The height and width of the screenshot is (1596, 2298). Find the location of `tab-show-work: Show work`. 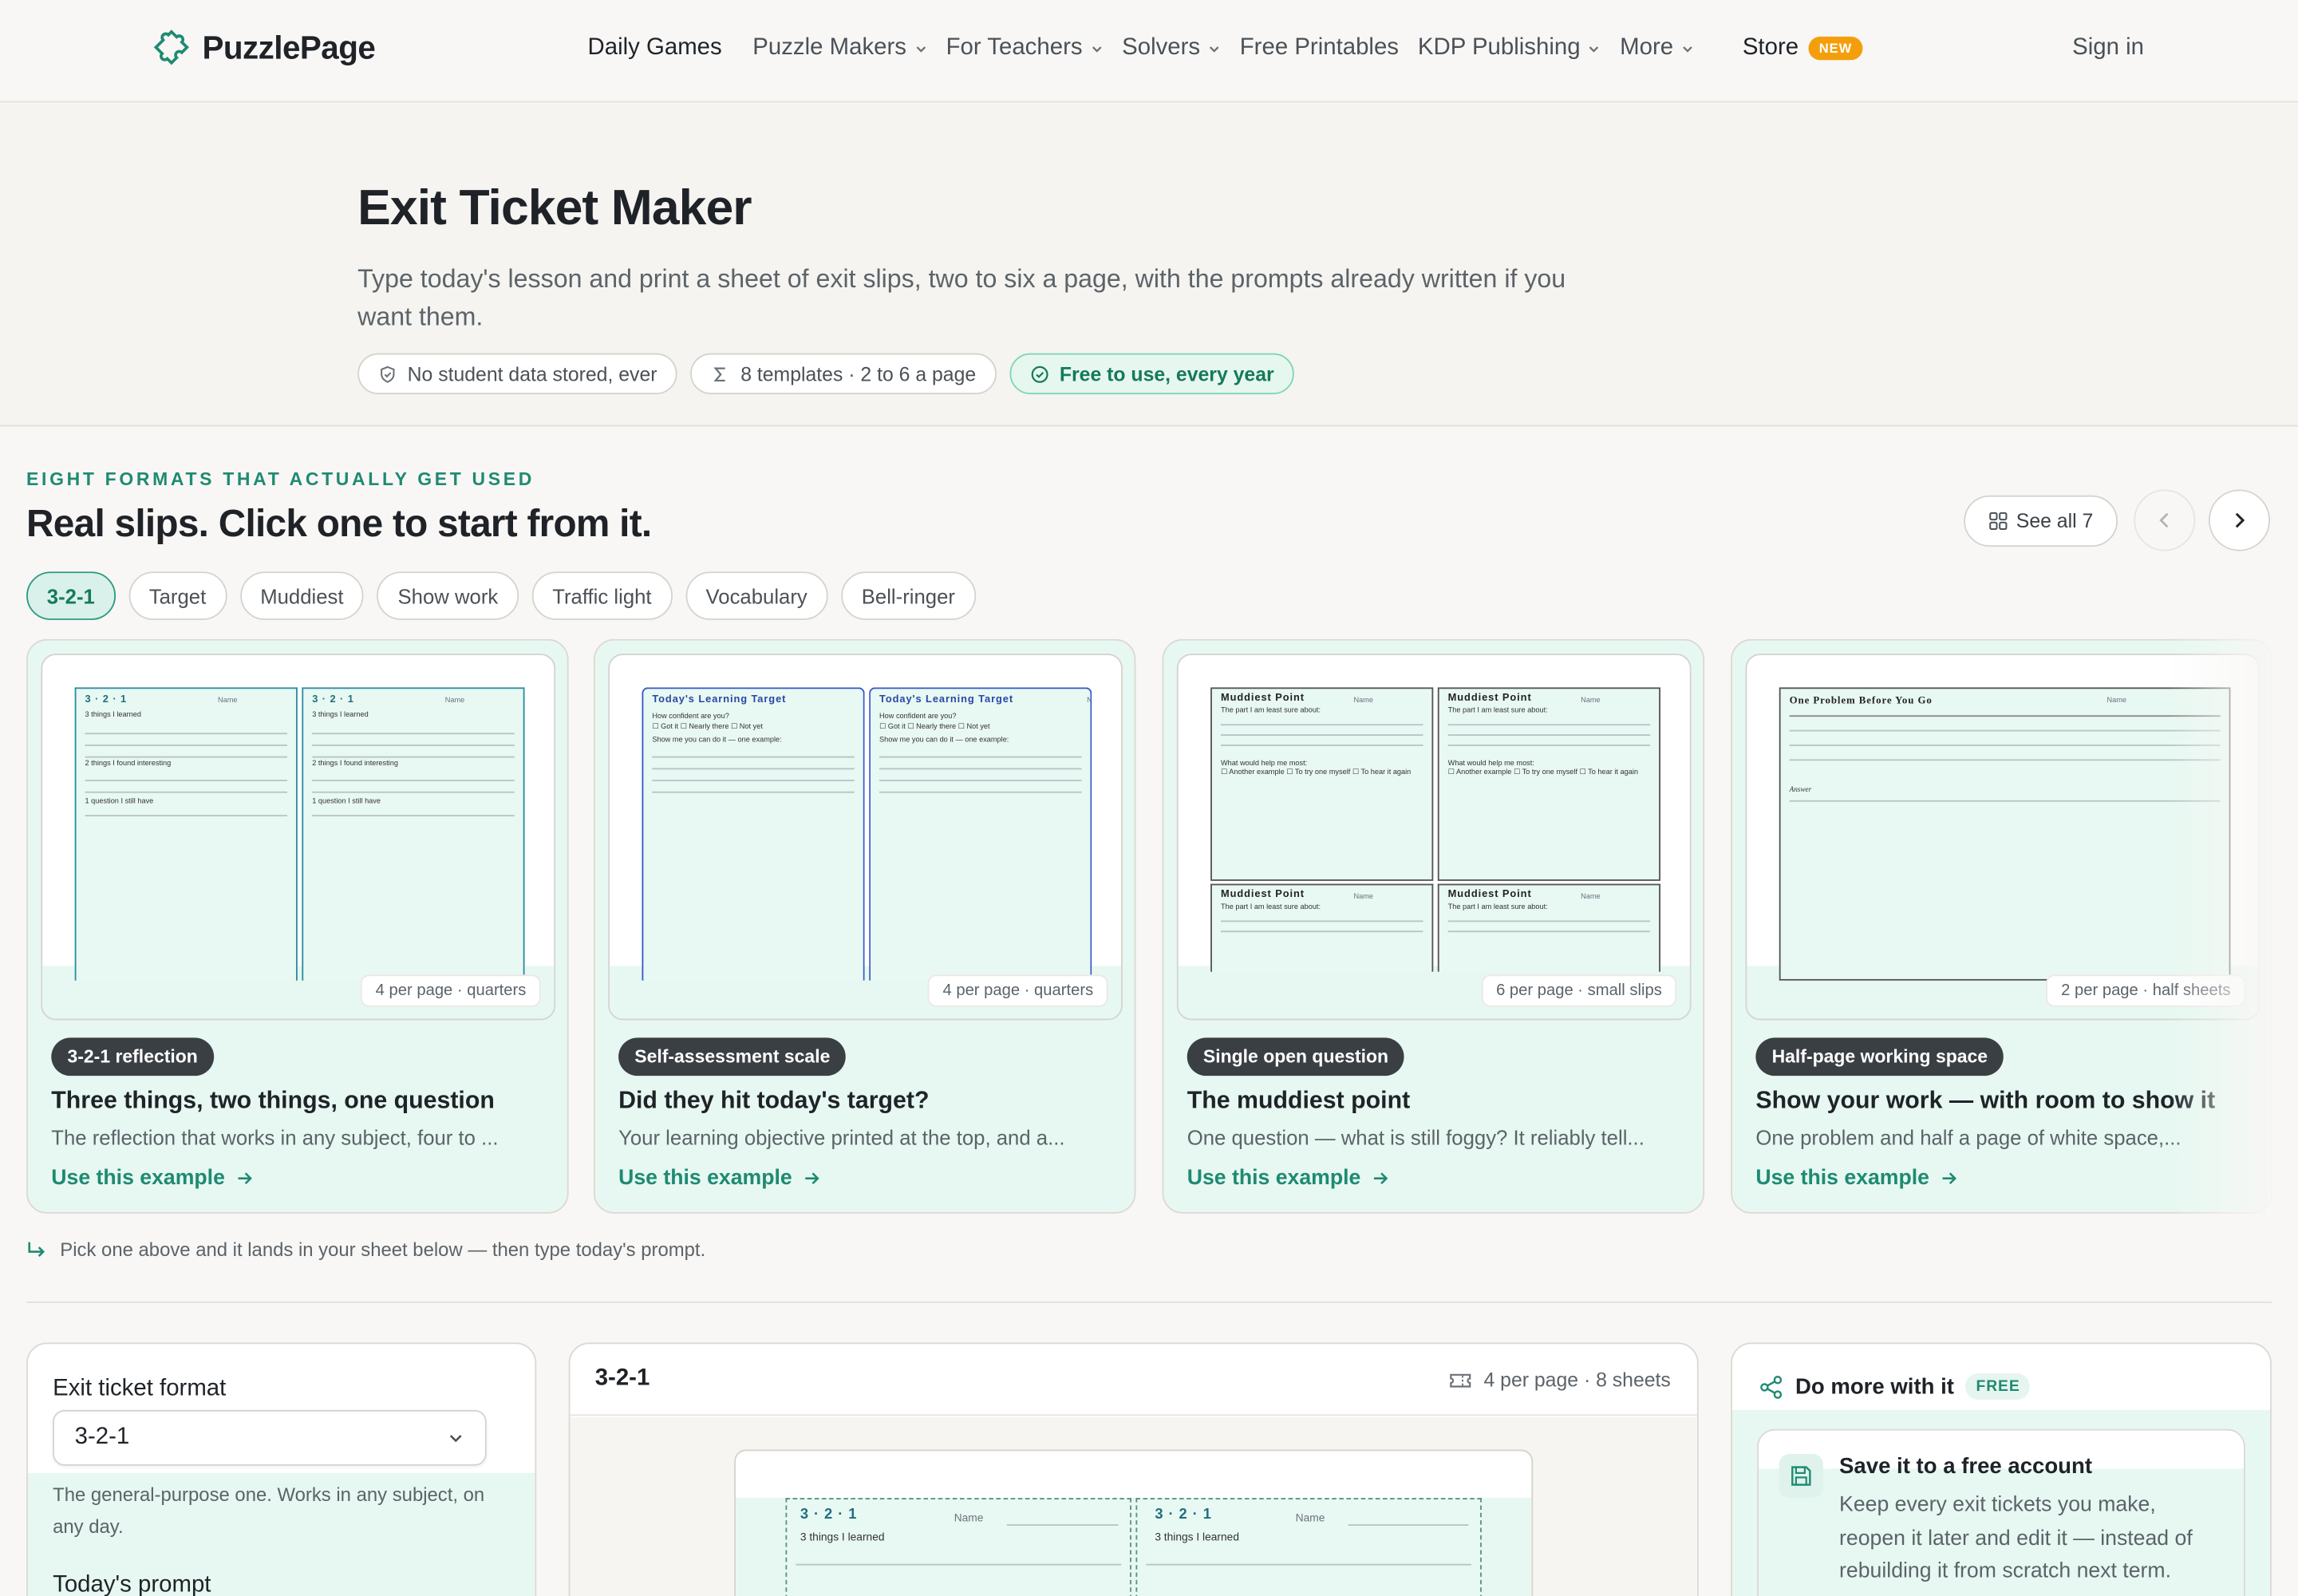

tab-show-work: Show work is located at coordinates (448, 595).